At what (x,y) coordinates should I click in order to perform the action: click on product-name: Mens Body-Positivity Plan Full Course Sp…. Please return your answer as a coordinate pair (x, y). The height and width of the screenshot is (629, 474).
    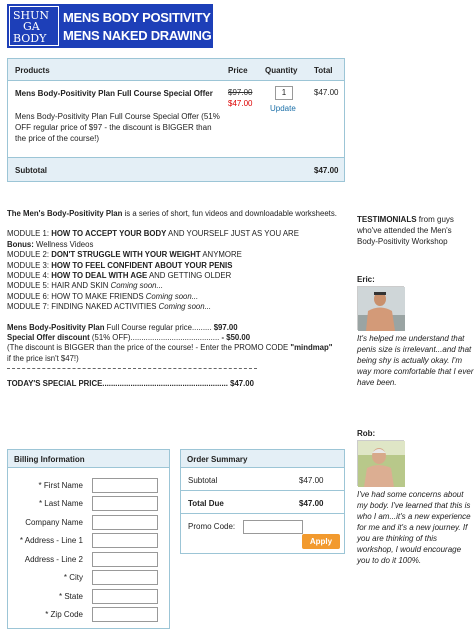
    Looking at the image, I should click on (114, 93).